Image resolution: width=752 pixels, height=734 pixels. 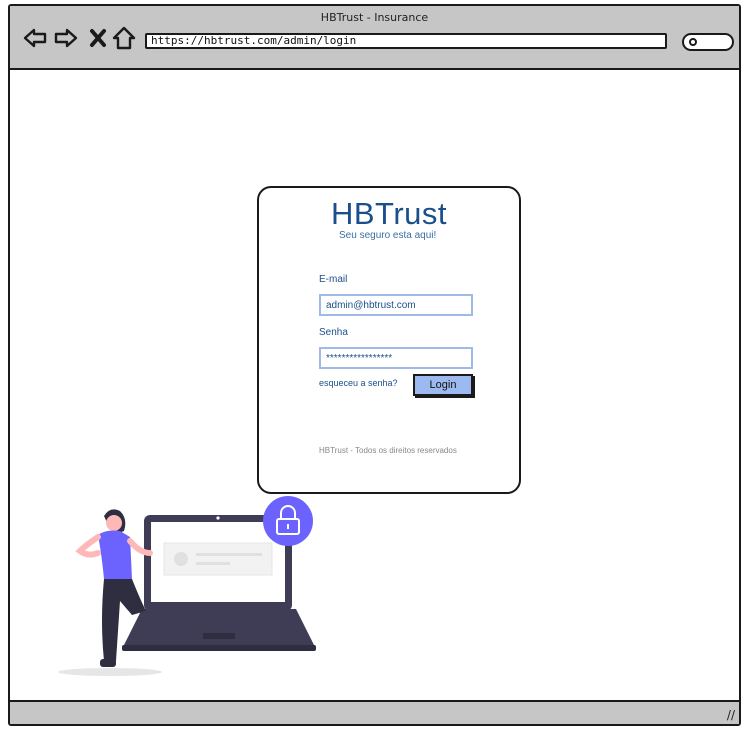 What do you see at coordinates (374, 712) in the screenshot?
I see `status-bar: //` at bounding box center [374, 712].